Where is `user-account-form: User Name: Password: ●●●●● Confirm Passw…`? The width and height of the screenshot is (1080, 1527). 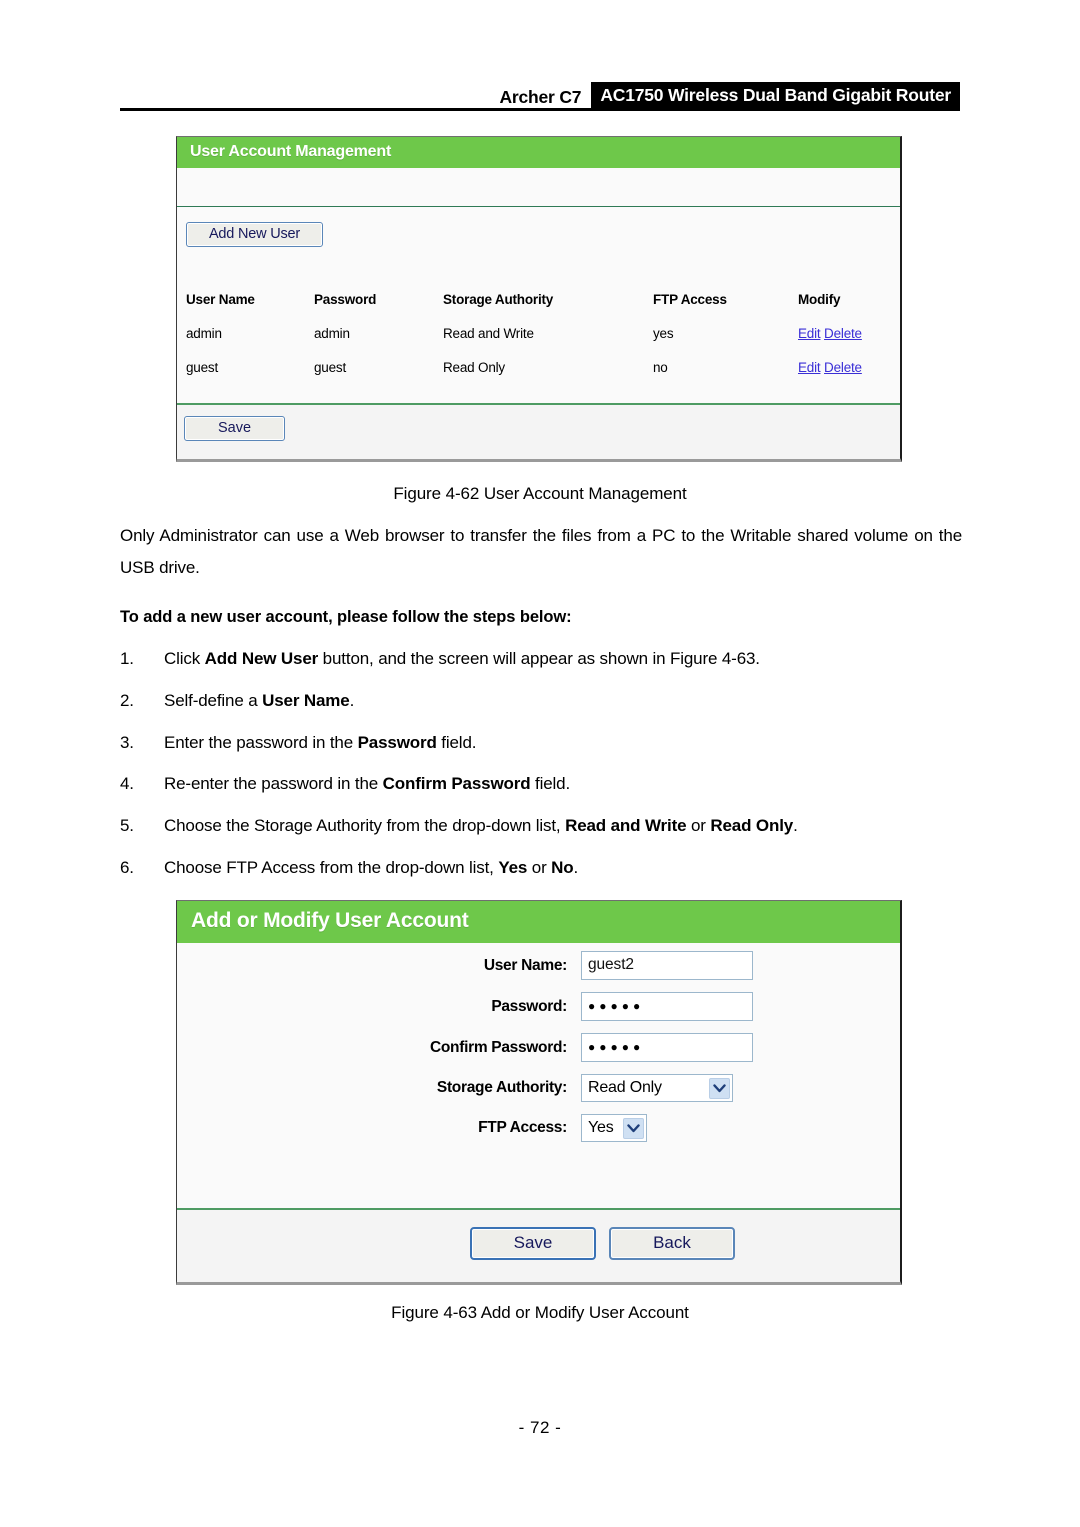 user-account-form: User Name: Password: ●●●●● Confirm Passw… is located at coordinates (538, 1052).